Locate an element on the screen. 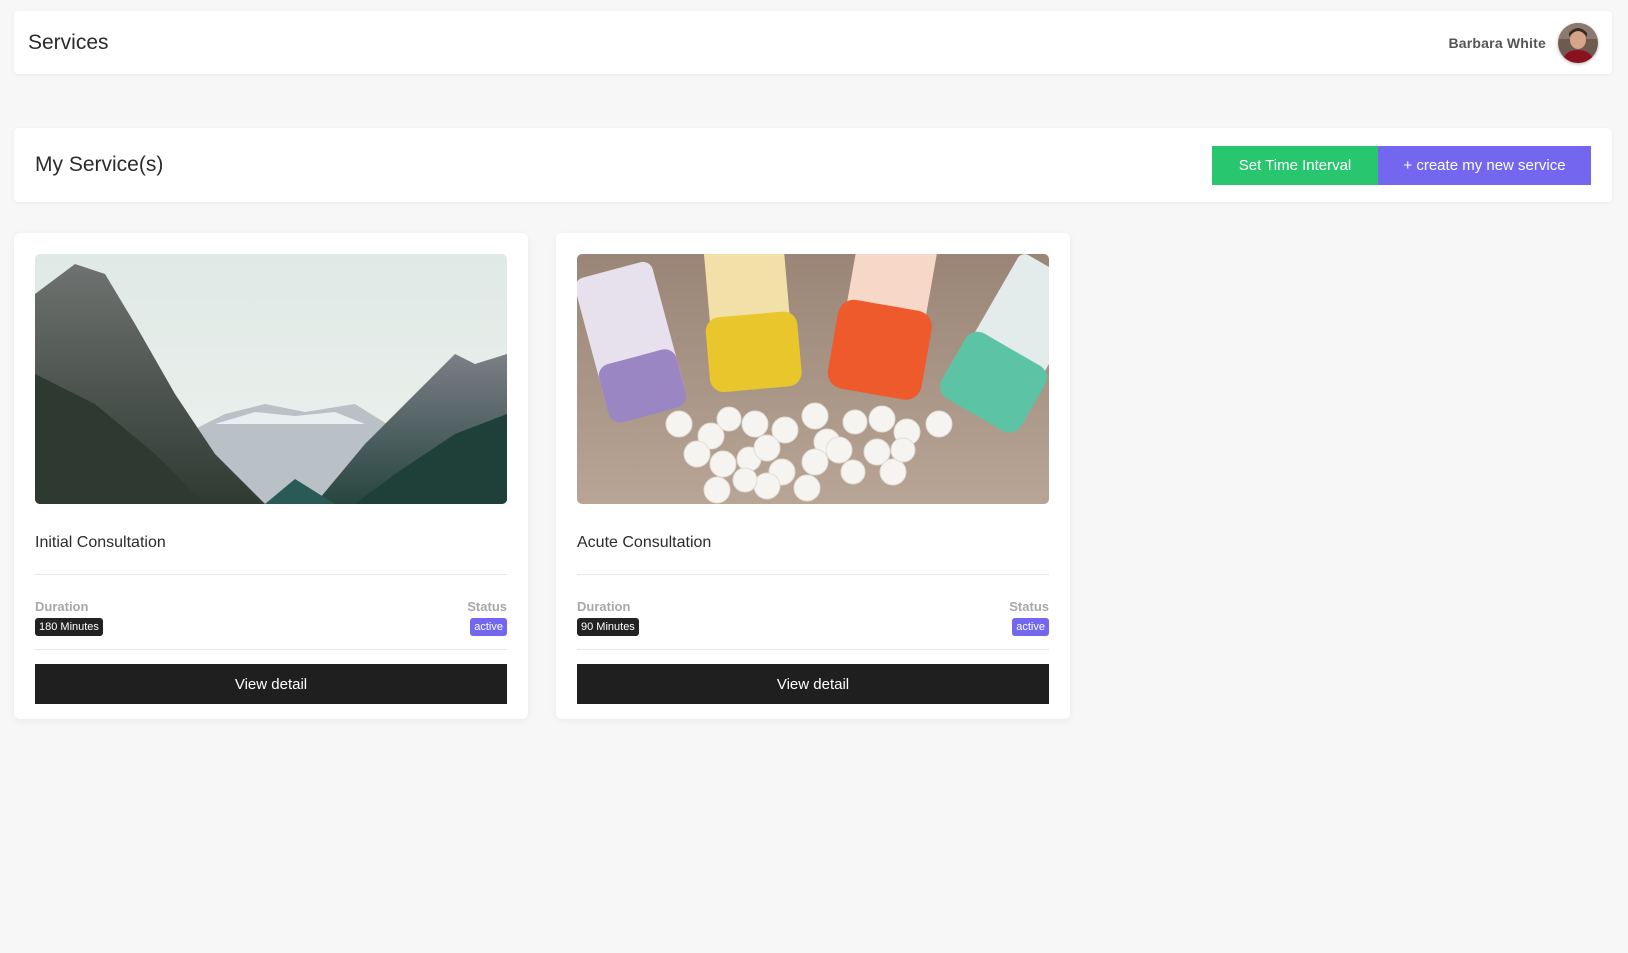 The width and height of the screenshot is (1628, 953). service-meta: Duration 180 Minutes Status active is located at coordinates (271, 617).